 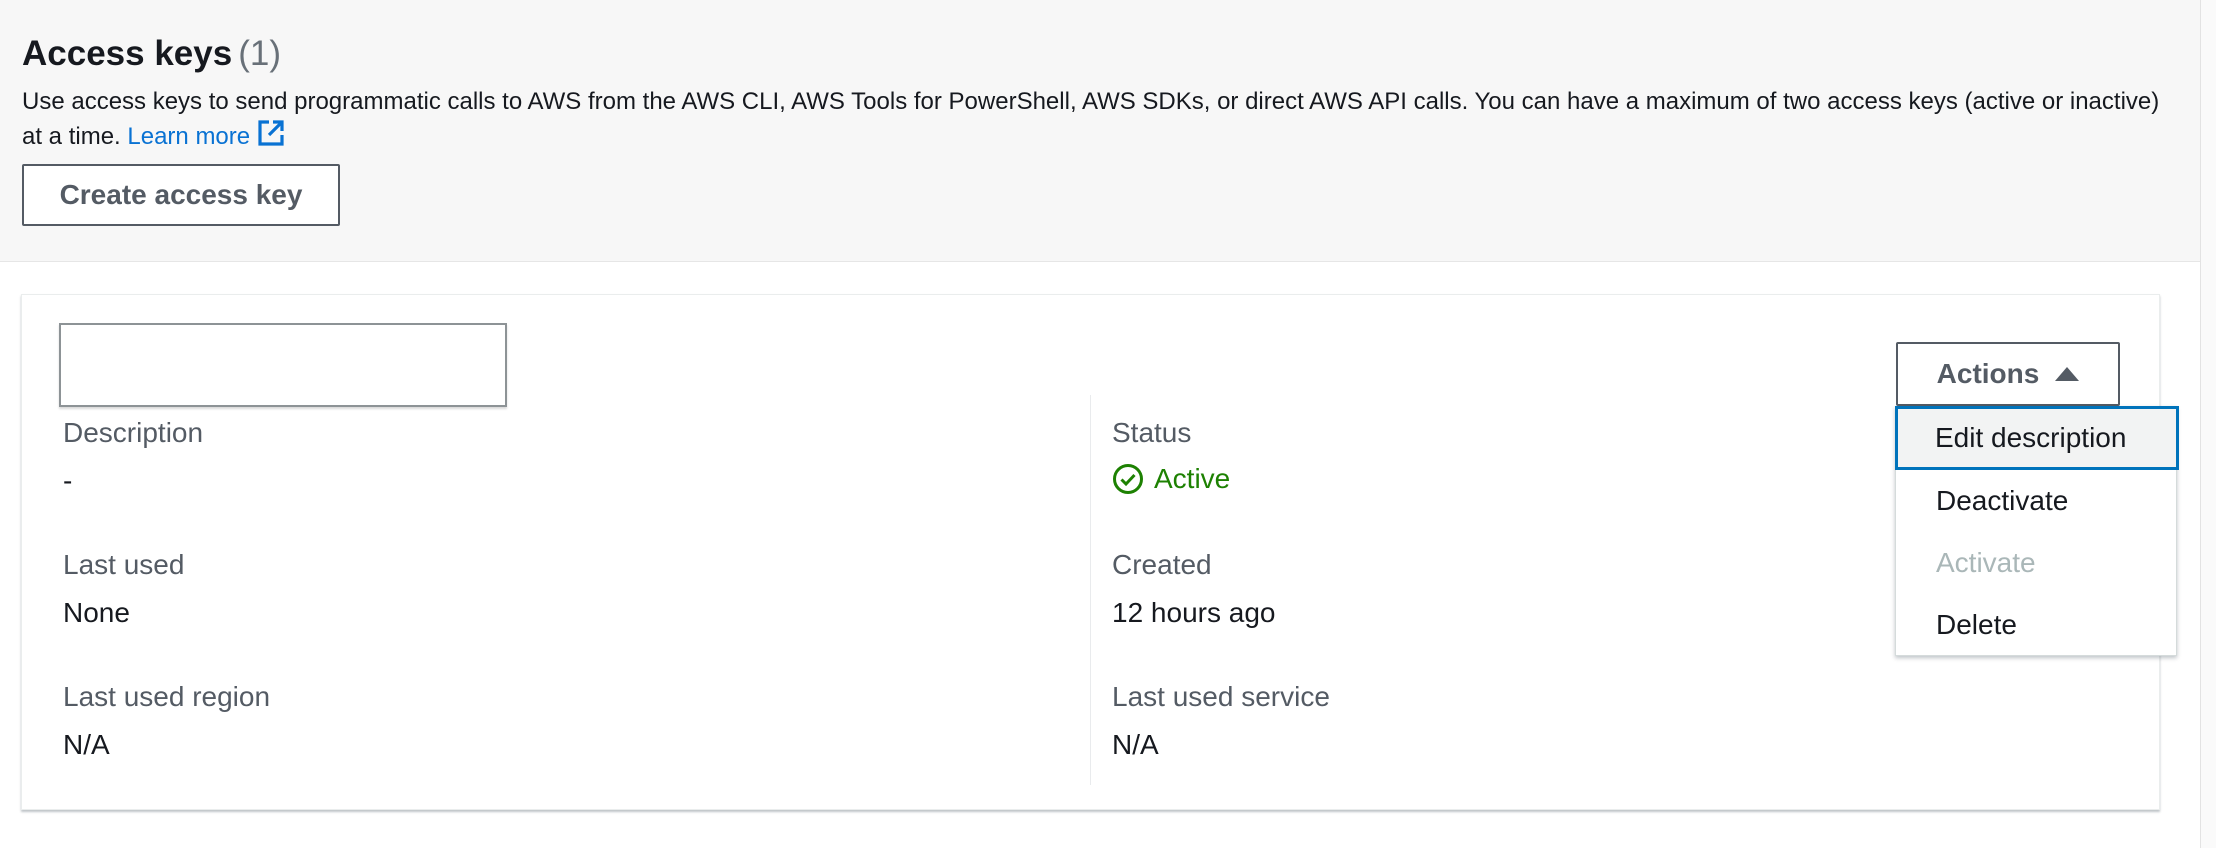 I want to click on key-count: (1), so click(x=259, y=53).